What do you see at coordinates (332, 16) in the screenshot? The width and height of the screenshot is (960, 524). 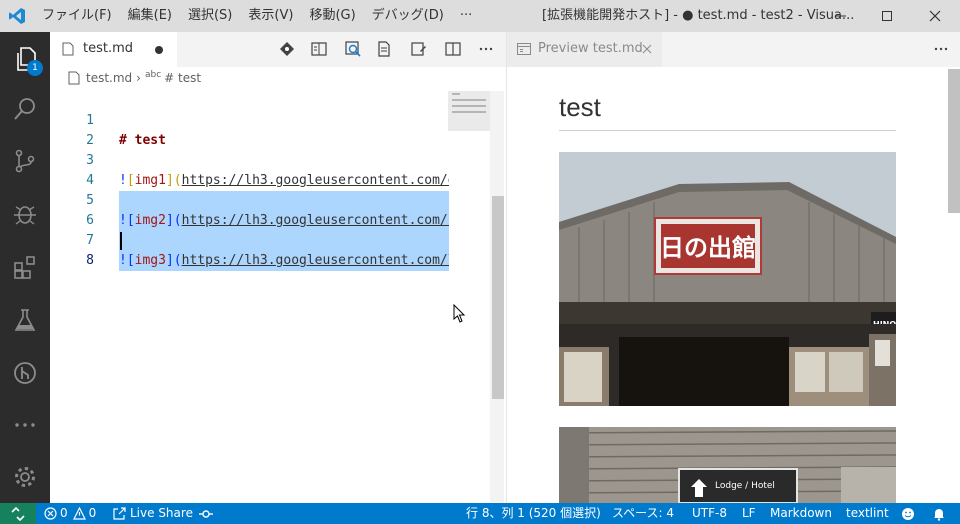 I see `menu-go: 移動(G)` at bounding box center [332, 16].